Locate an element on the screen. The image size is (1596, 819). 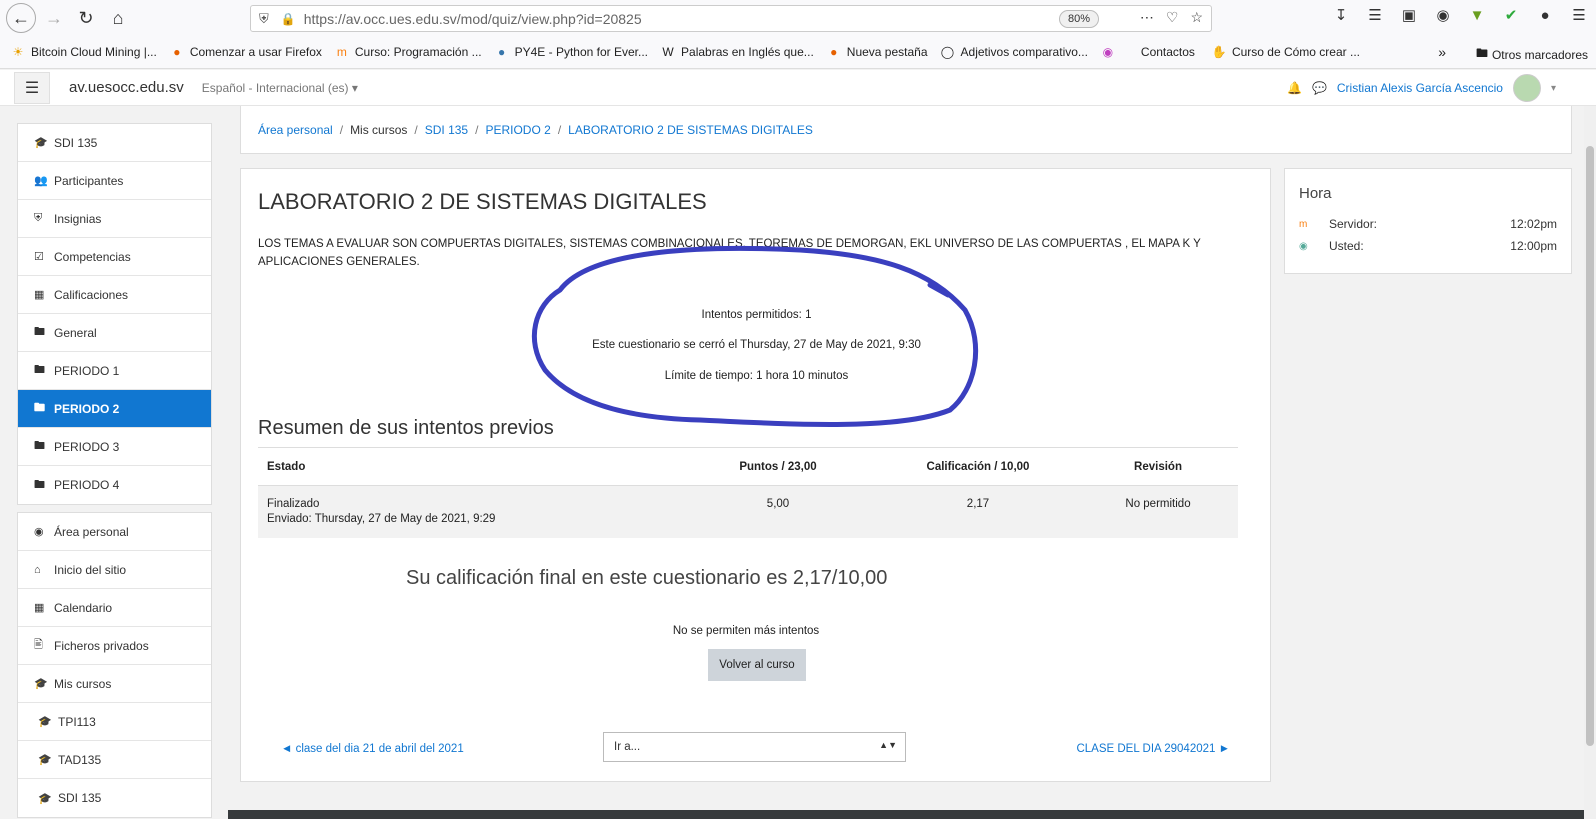
sidebar-item-calificaciones: ▦ Calificaciones is located at coordinates (114, 295).